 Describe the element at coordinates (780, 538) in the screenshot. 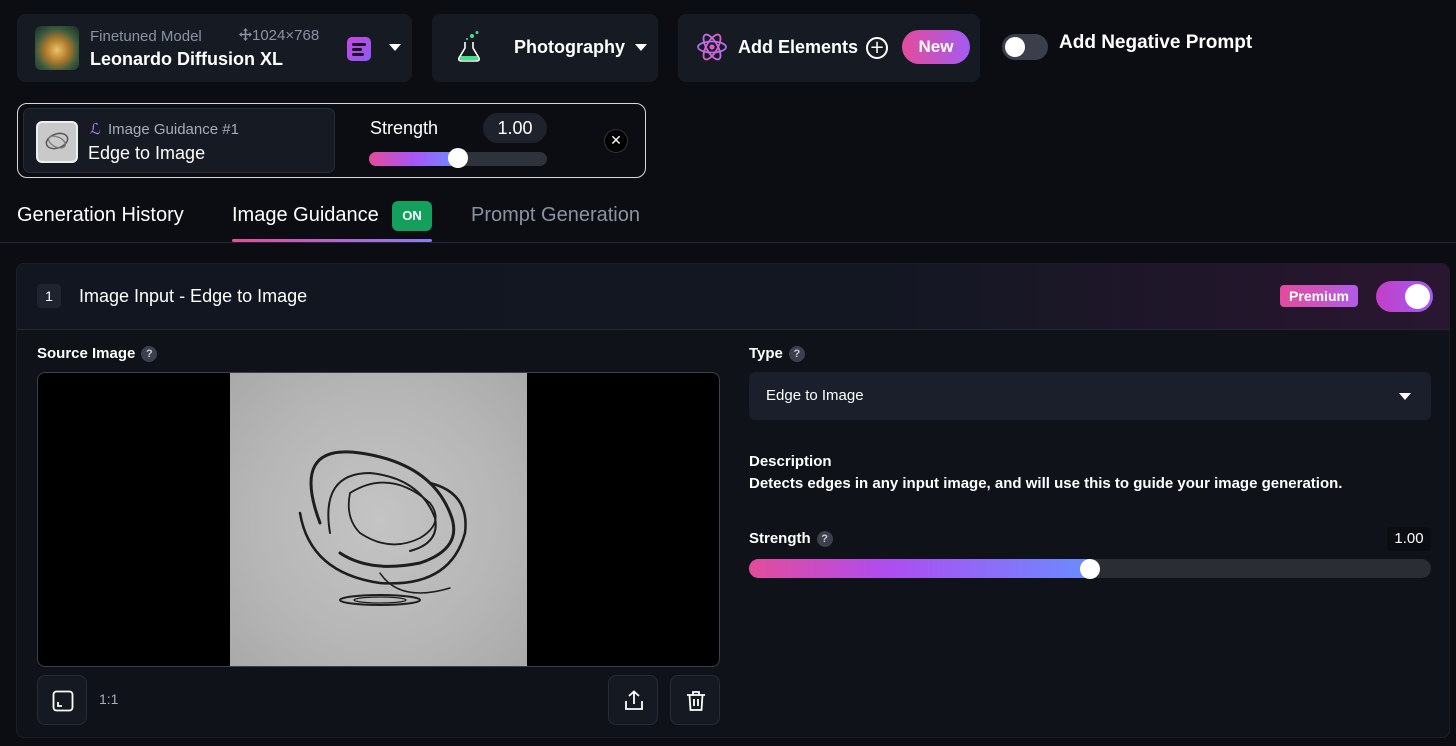

I see `strength-label: Strength` at that location.